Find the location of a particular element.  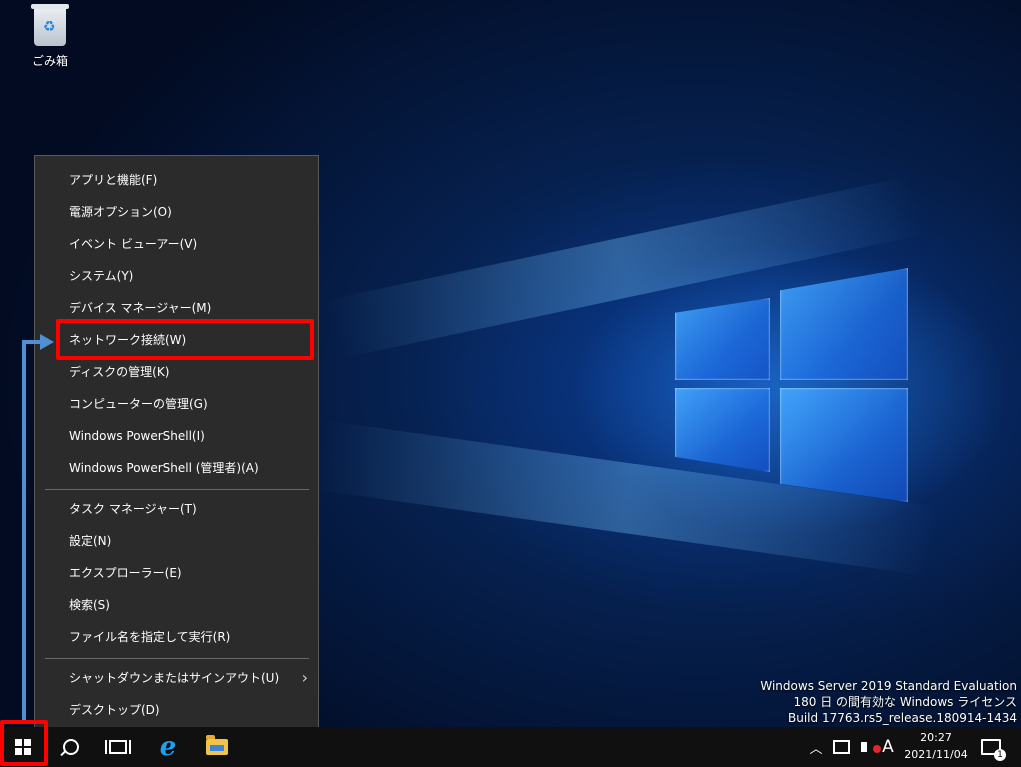

recycle-bin-label: ごみ箱 is located at coordinates (49, 61).